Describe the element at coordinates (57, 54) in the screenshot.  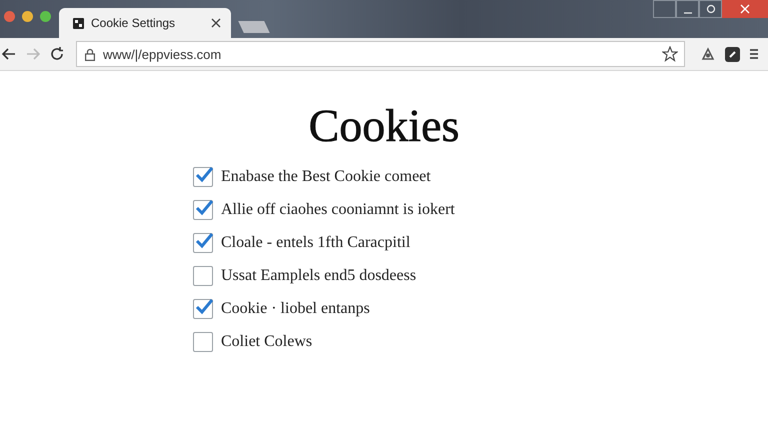
I see `reload-icon` at that location.